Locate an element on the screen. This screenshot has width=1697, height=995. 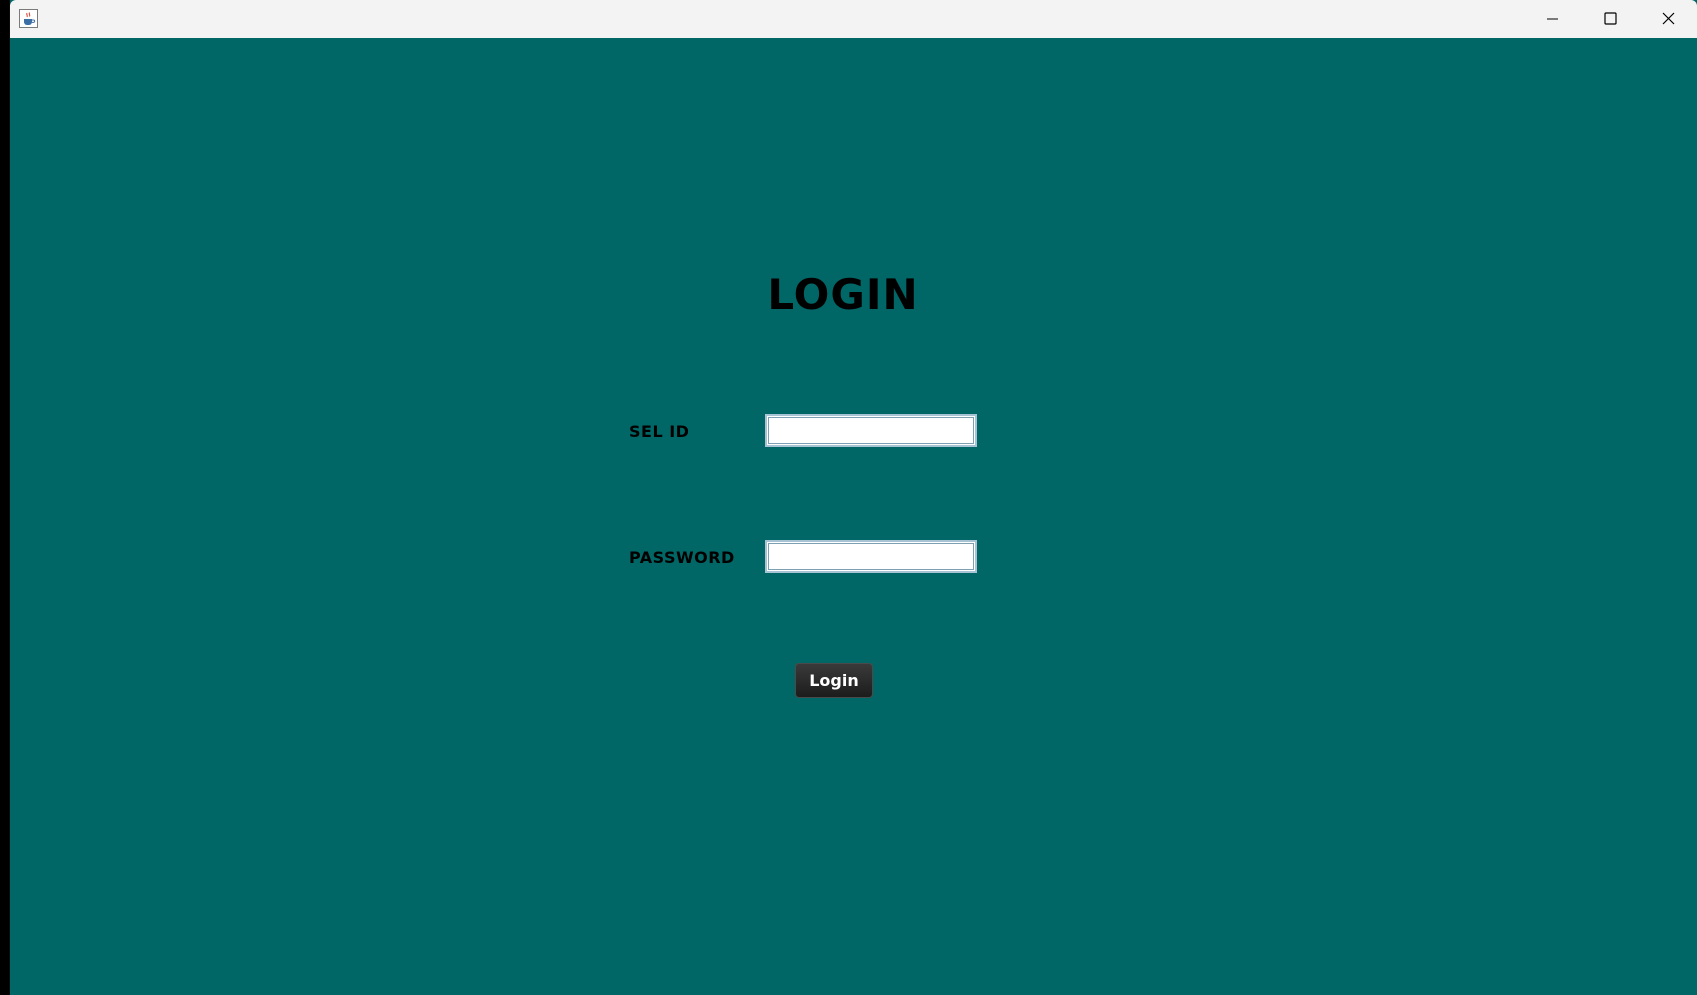
login-title: LOGIN is located at coordinates (843, 294).